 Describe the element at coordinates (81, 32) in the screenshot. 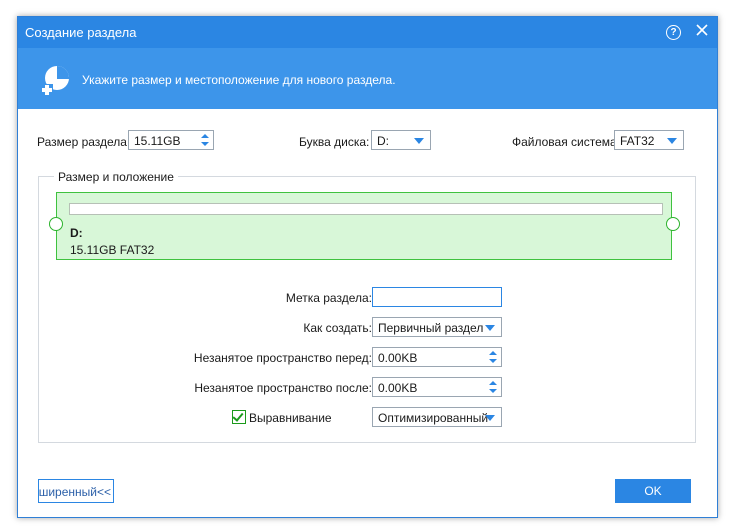

I see `window-title: Создание раздела` at that location.